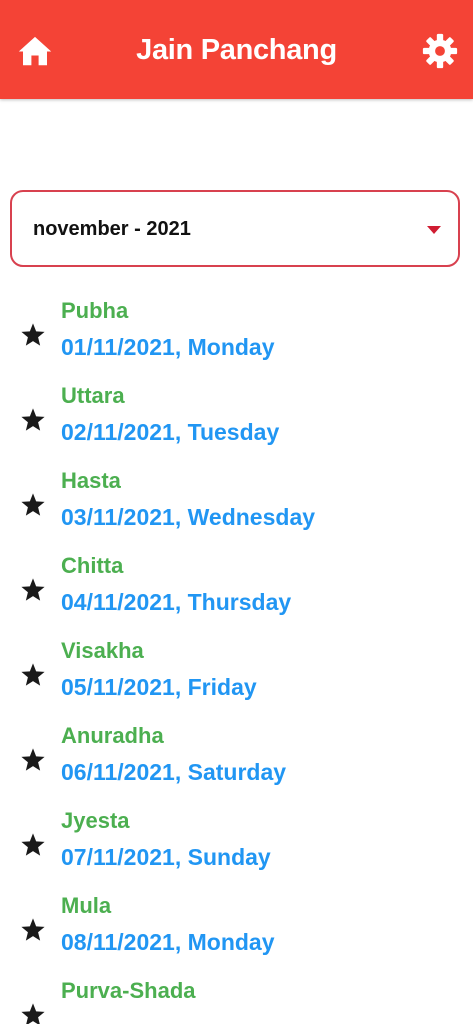 The height and width of the screenshot is (1024, 473). What do you see at coordinates (86, 905) in the screenshot?
I see `nakshatra-label: Mula` at bounding box center [86, 905].